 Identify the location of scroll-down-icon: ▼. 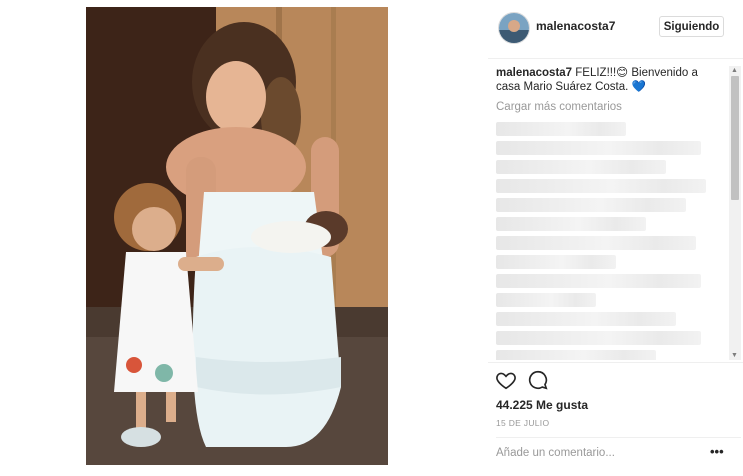
(734, 355).